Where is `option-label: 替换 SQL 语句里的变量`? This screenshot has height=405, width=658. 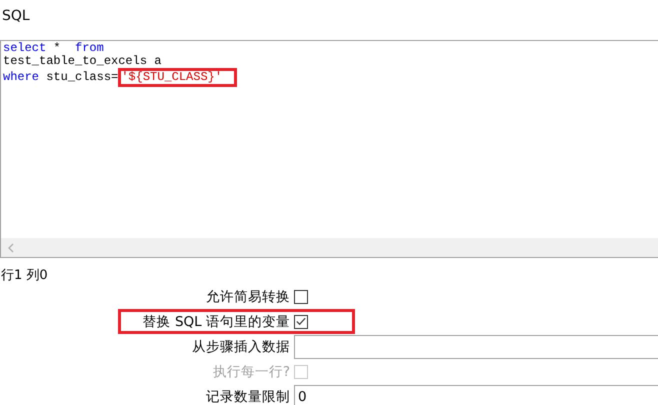
option-label: 替换 SQL 语句里的变量 is located at coordinates (216, 321).